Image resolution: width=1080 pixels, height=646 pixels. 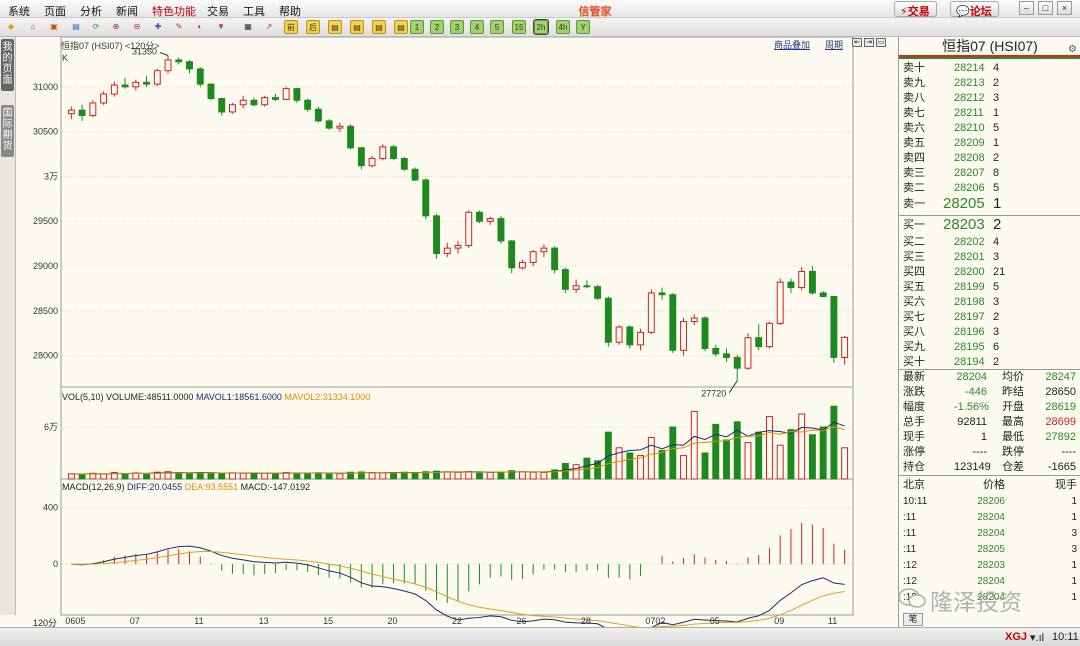 I want to click on book-icon: ▣, so click(x=54, y=27).